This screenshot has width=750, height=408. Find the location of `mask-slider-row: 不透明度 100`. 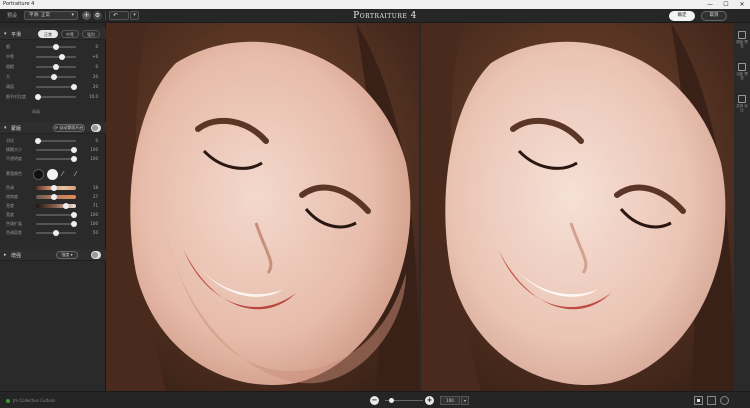

mask-slider-row: 不透明度 100 is located at coordinates (53, 159).